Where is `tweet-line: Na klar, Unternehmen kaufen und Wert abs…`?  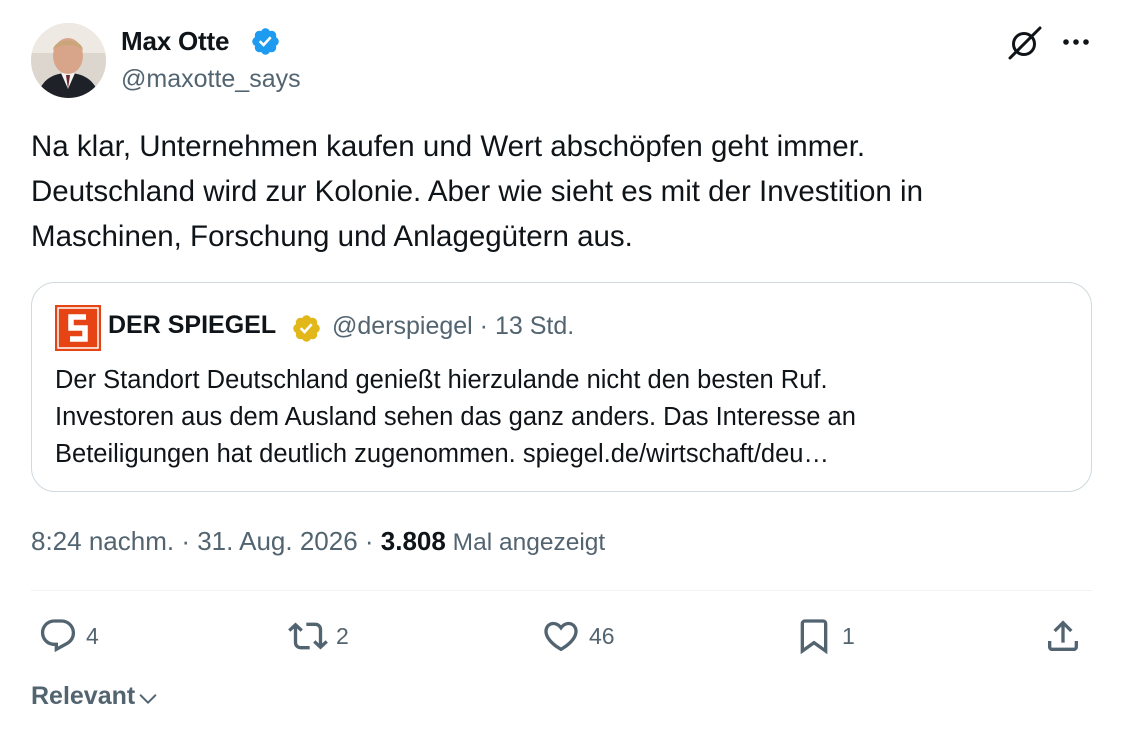
tweet-line: Na klar, Unternehmen kaufen und Wert abs… is located at coordinates (448, 146).